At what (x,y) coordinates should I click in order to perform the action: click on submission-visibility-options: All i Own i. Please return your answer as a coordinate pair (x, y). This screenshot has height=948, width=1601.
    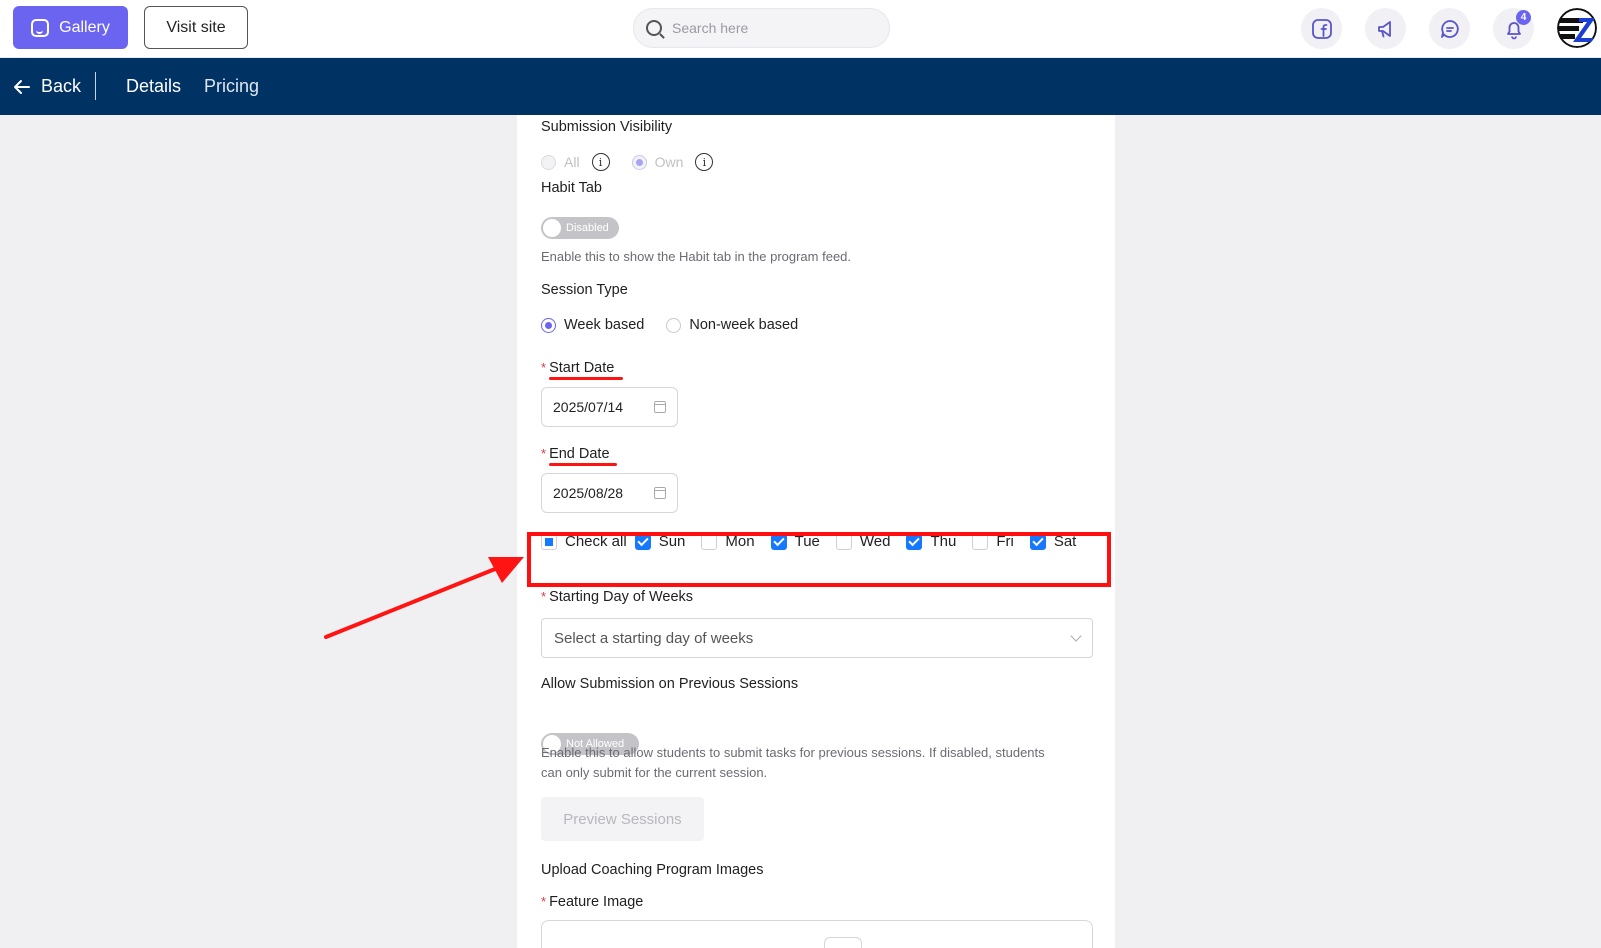
    Looking at the image, I should click on (627, 162).